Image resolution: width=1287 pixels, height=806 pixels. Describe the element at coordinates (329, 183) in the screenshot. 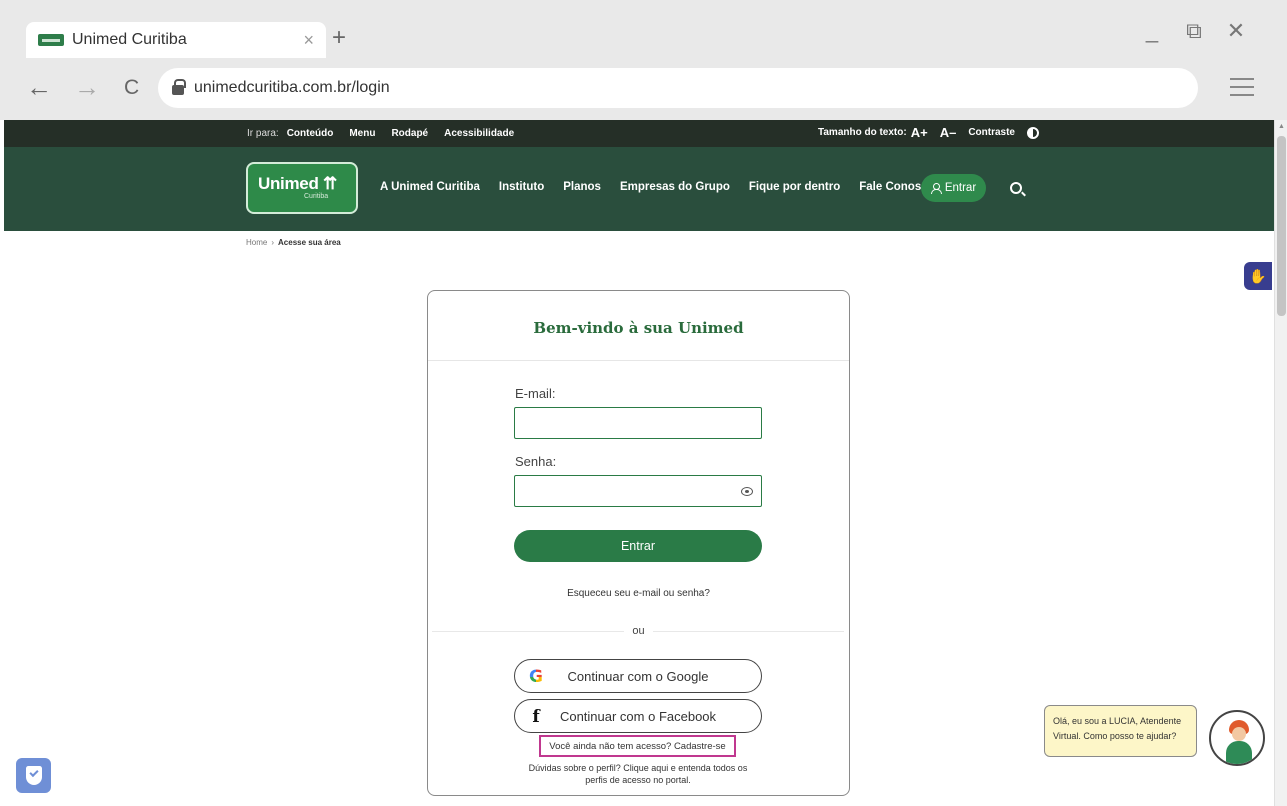

I see `logo-symbol-icon: ⇈` at that location.